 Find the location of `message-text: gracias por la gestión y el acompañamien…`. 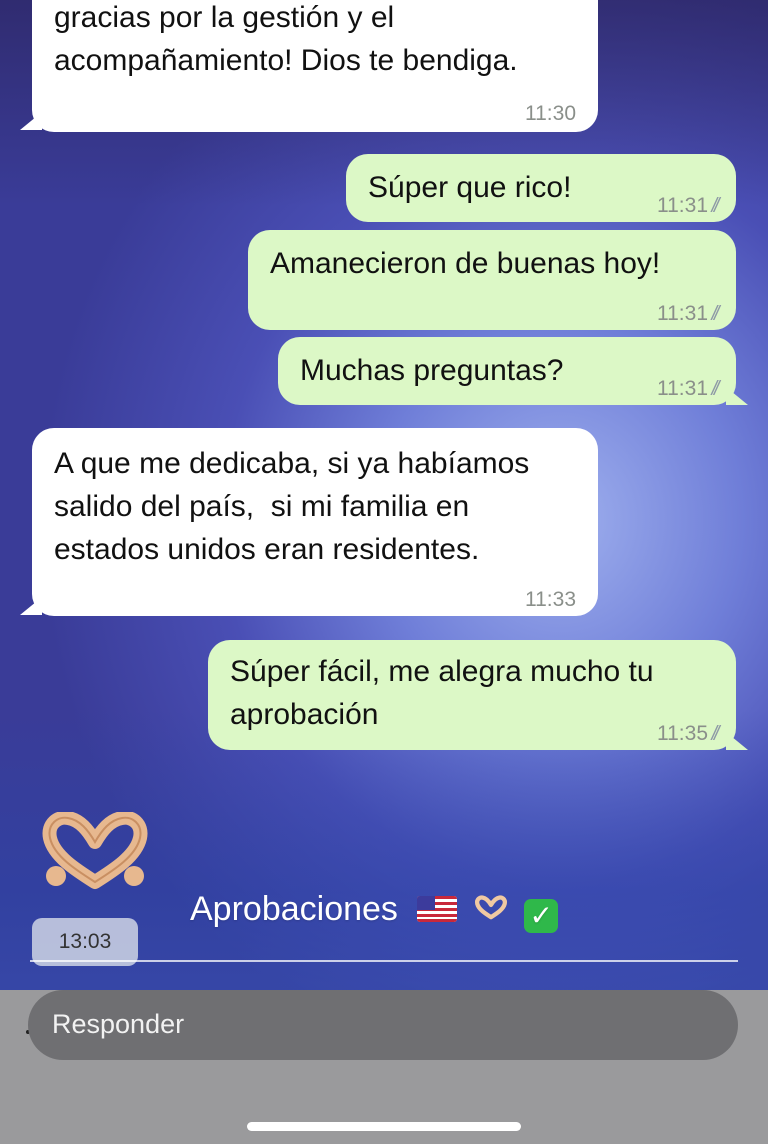

message-text: gracias por la gestión y el acompañamien… is located at coordinates (286, 39).